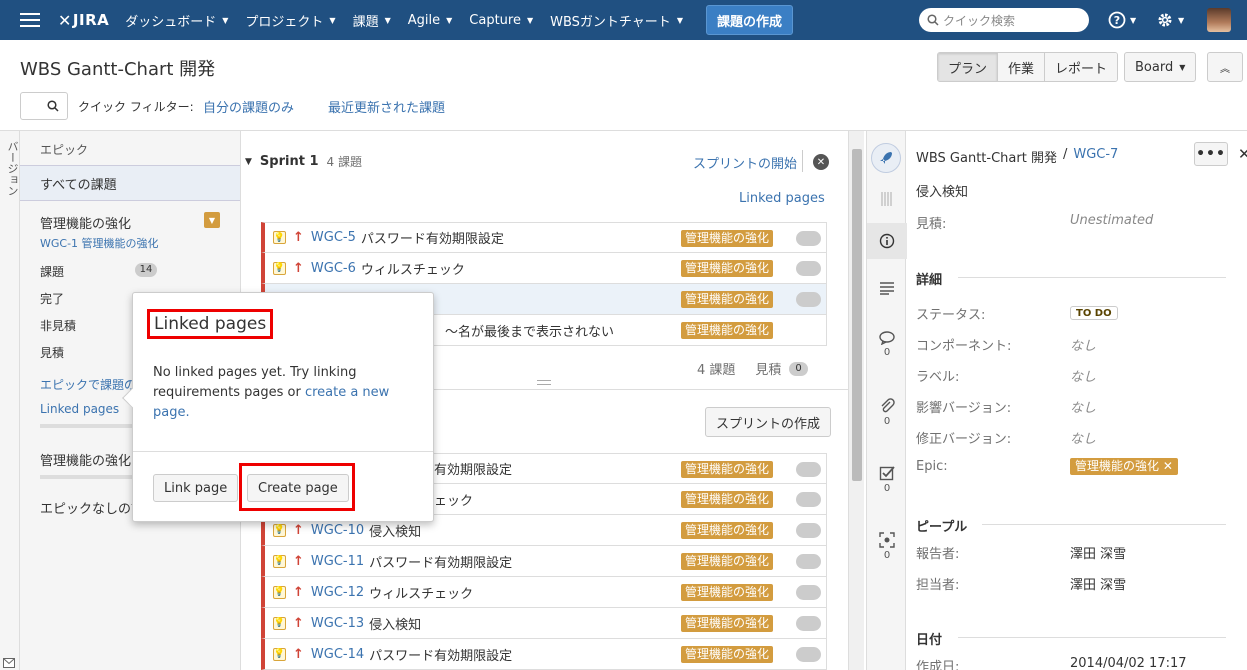  What do you see at coordinates (44, 106) in the screenshot?
I see `filter-search-input` at bounding box center [44, 106].